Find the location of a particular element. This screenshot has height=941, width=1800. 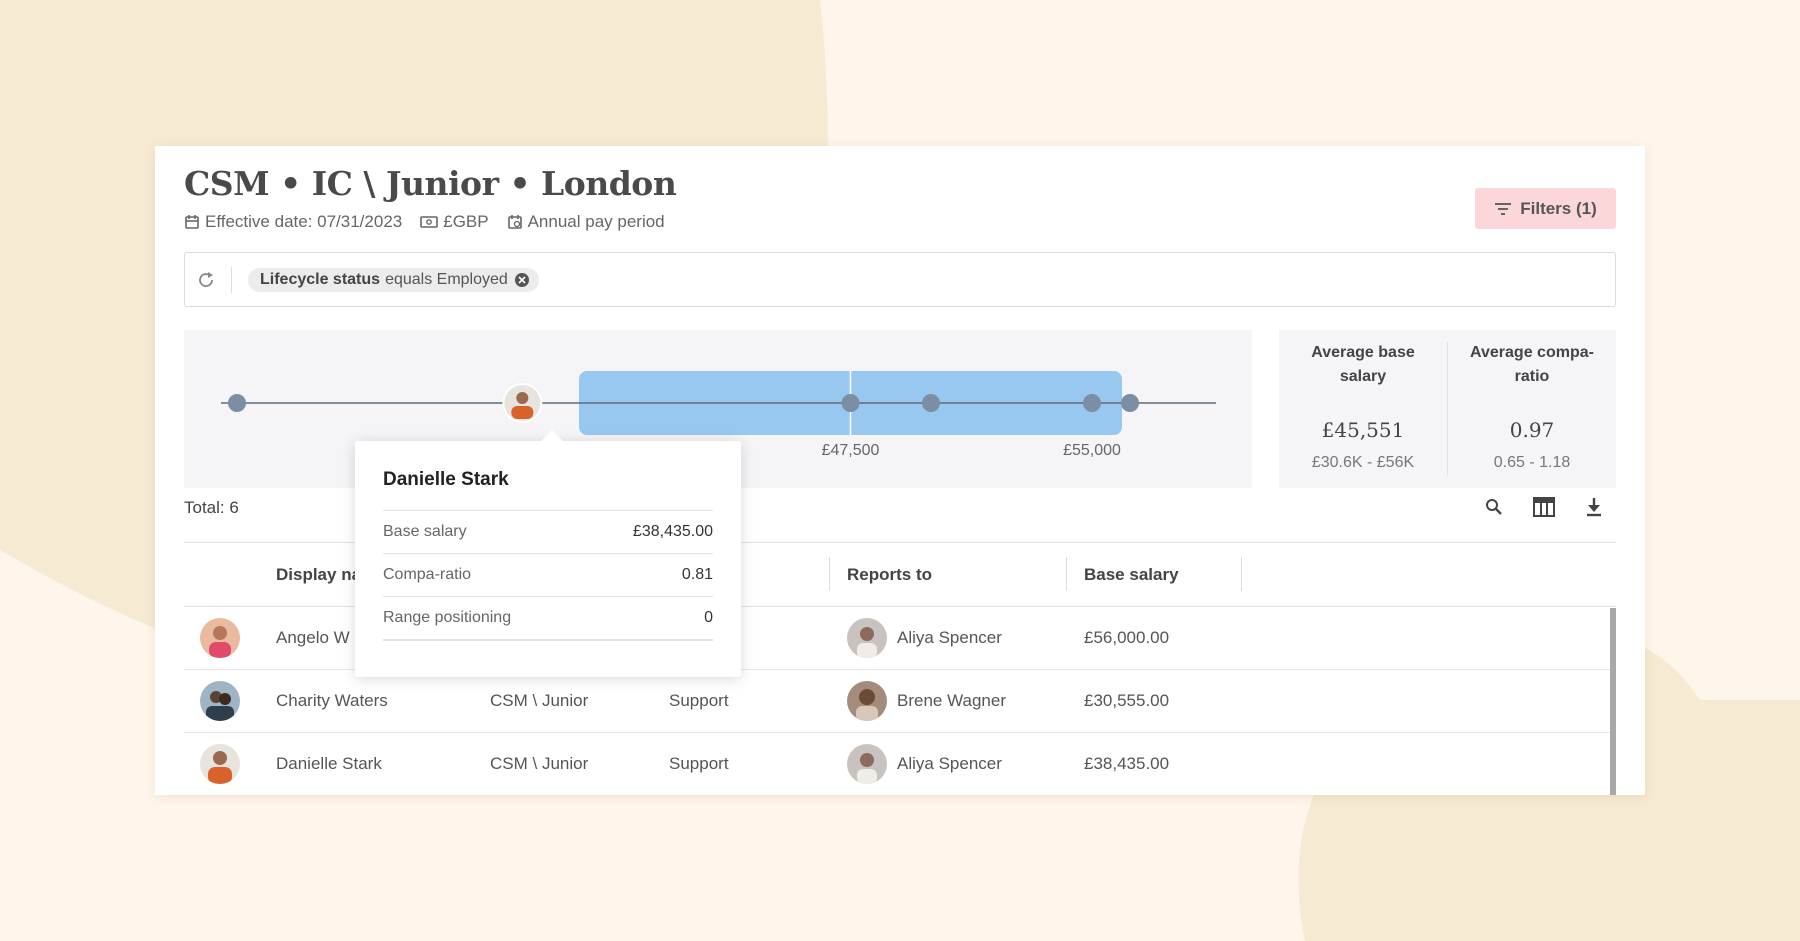

tooltip-value: 0.81 is located at coordinates (697, 574).